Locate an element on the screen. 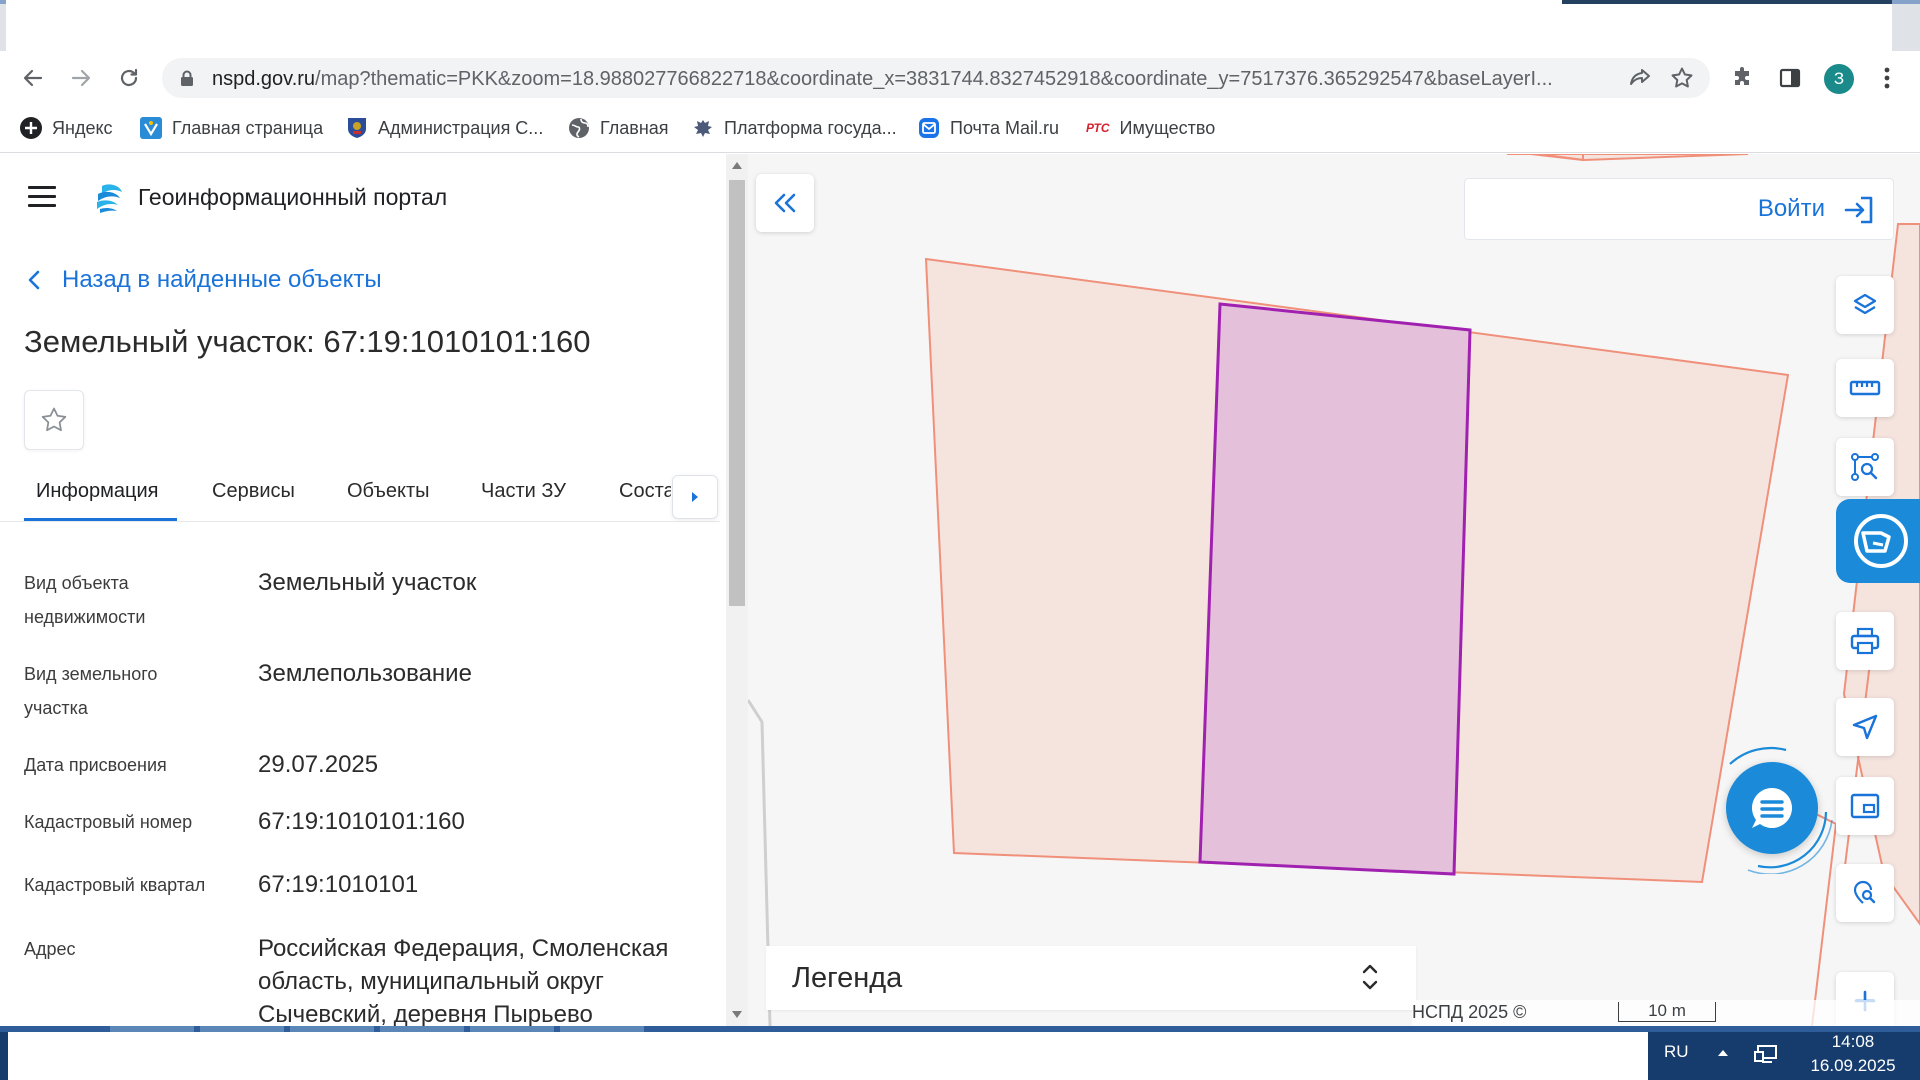  clock: 14:08 16.09.2025 is located at coordinates (1853, 1054).